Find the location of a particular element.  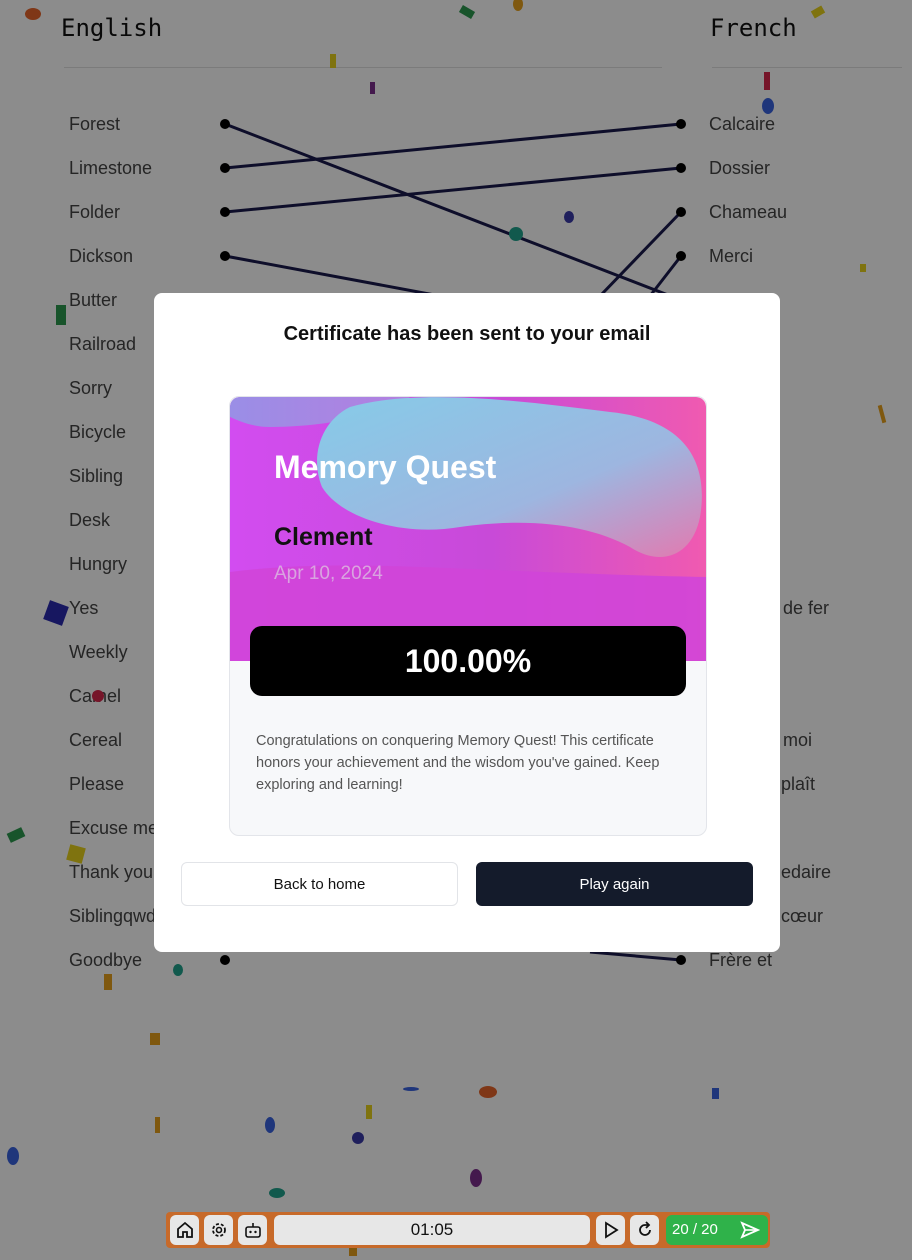

play-icon is located at coordinates (611, 1230).